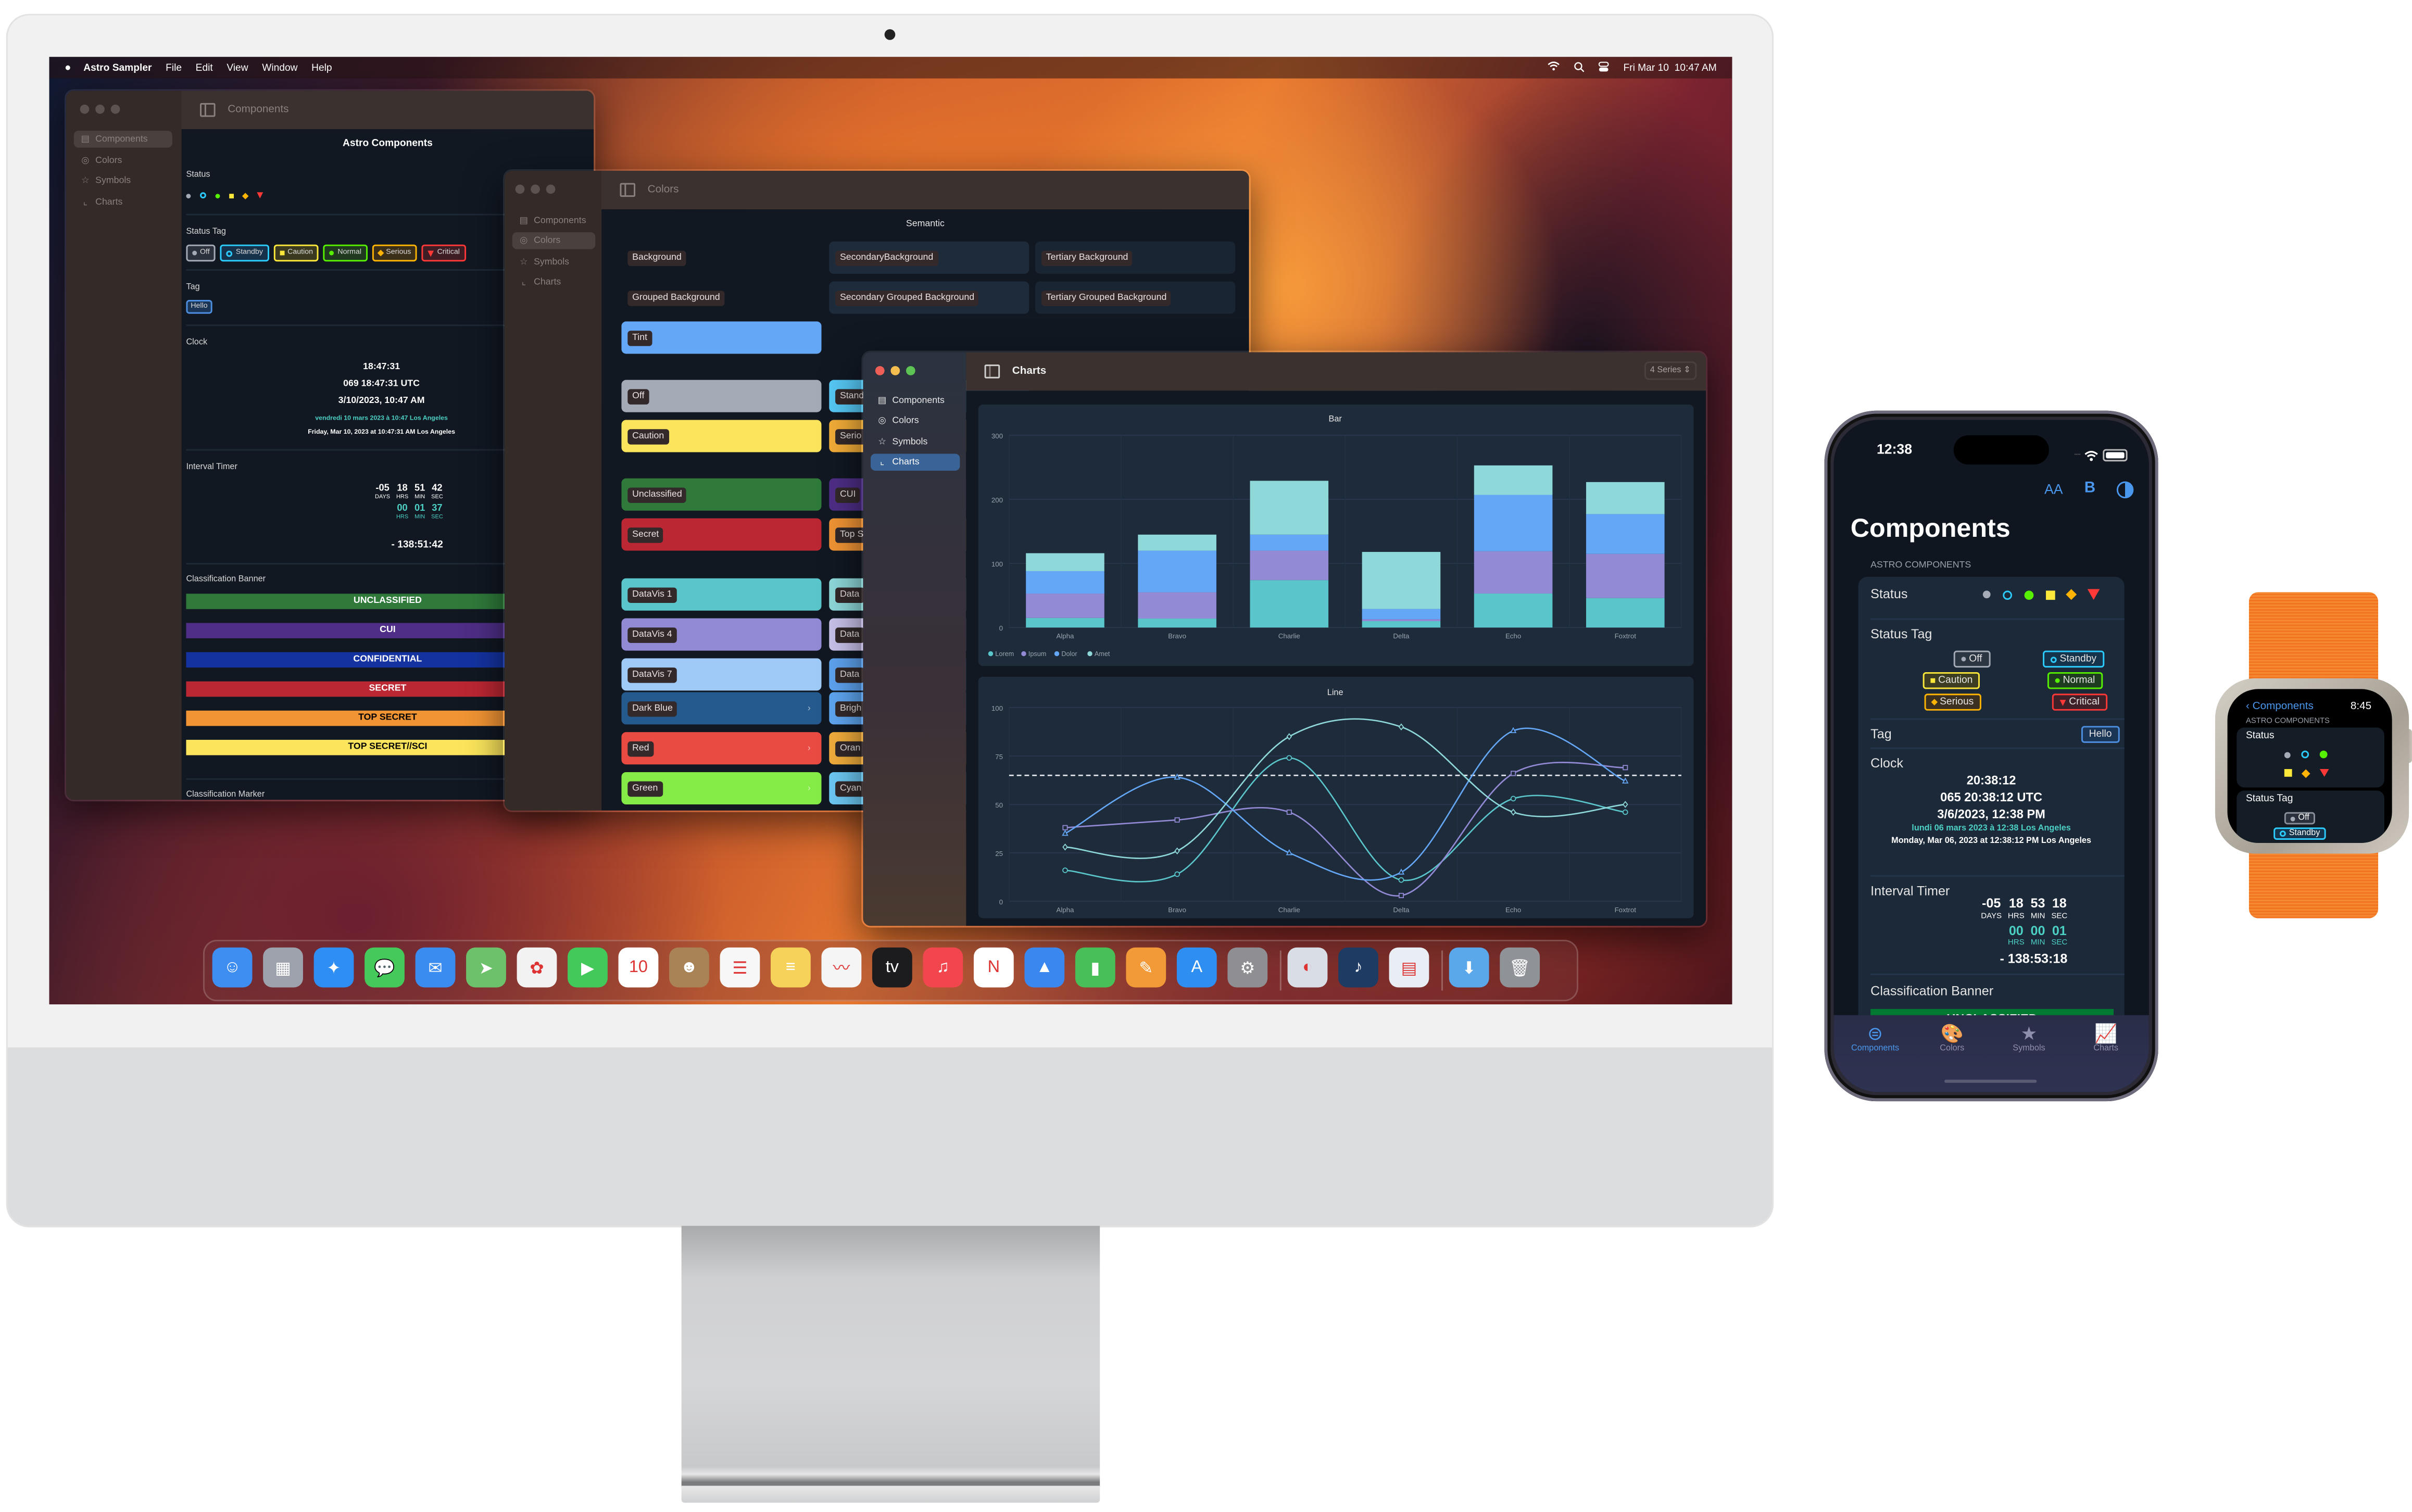 This screenshot has height=1512, width=2412. I want to click on menu-help: Help, so click(321, 67).